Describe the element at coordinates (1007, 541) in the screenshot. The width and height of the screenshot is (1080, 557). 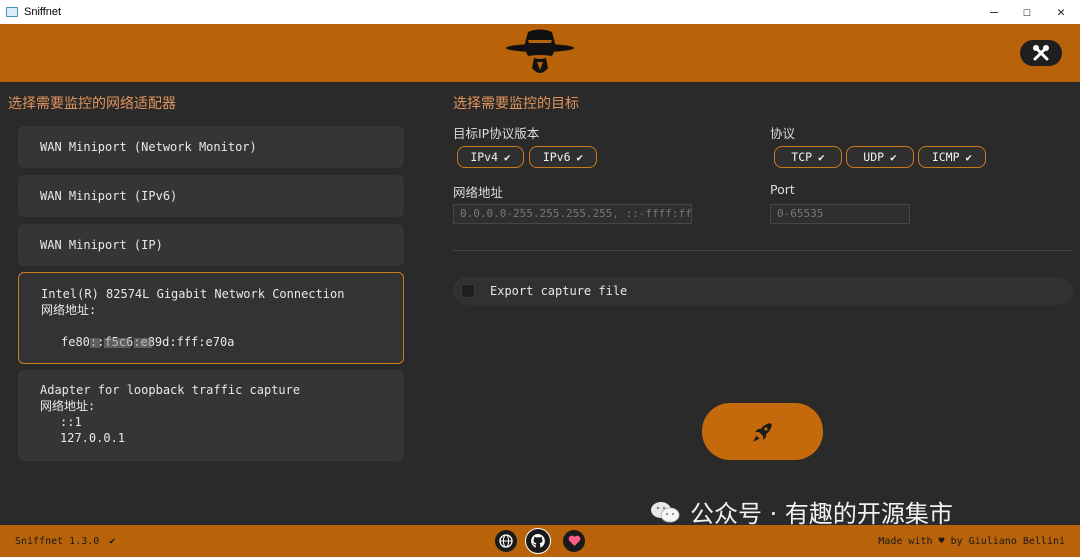
I see `author-text: by Giuliano Bellini` at that location.